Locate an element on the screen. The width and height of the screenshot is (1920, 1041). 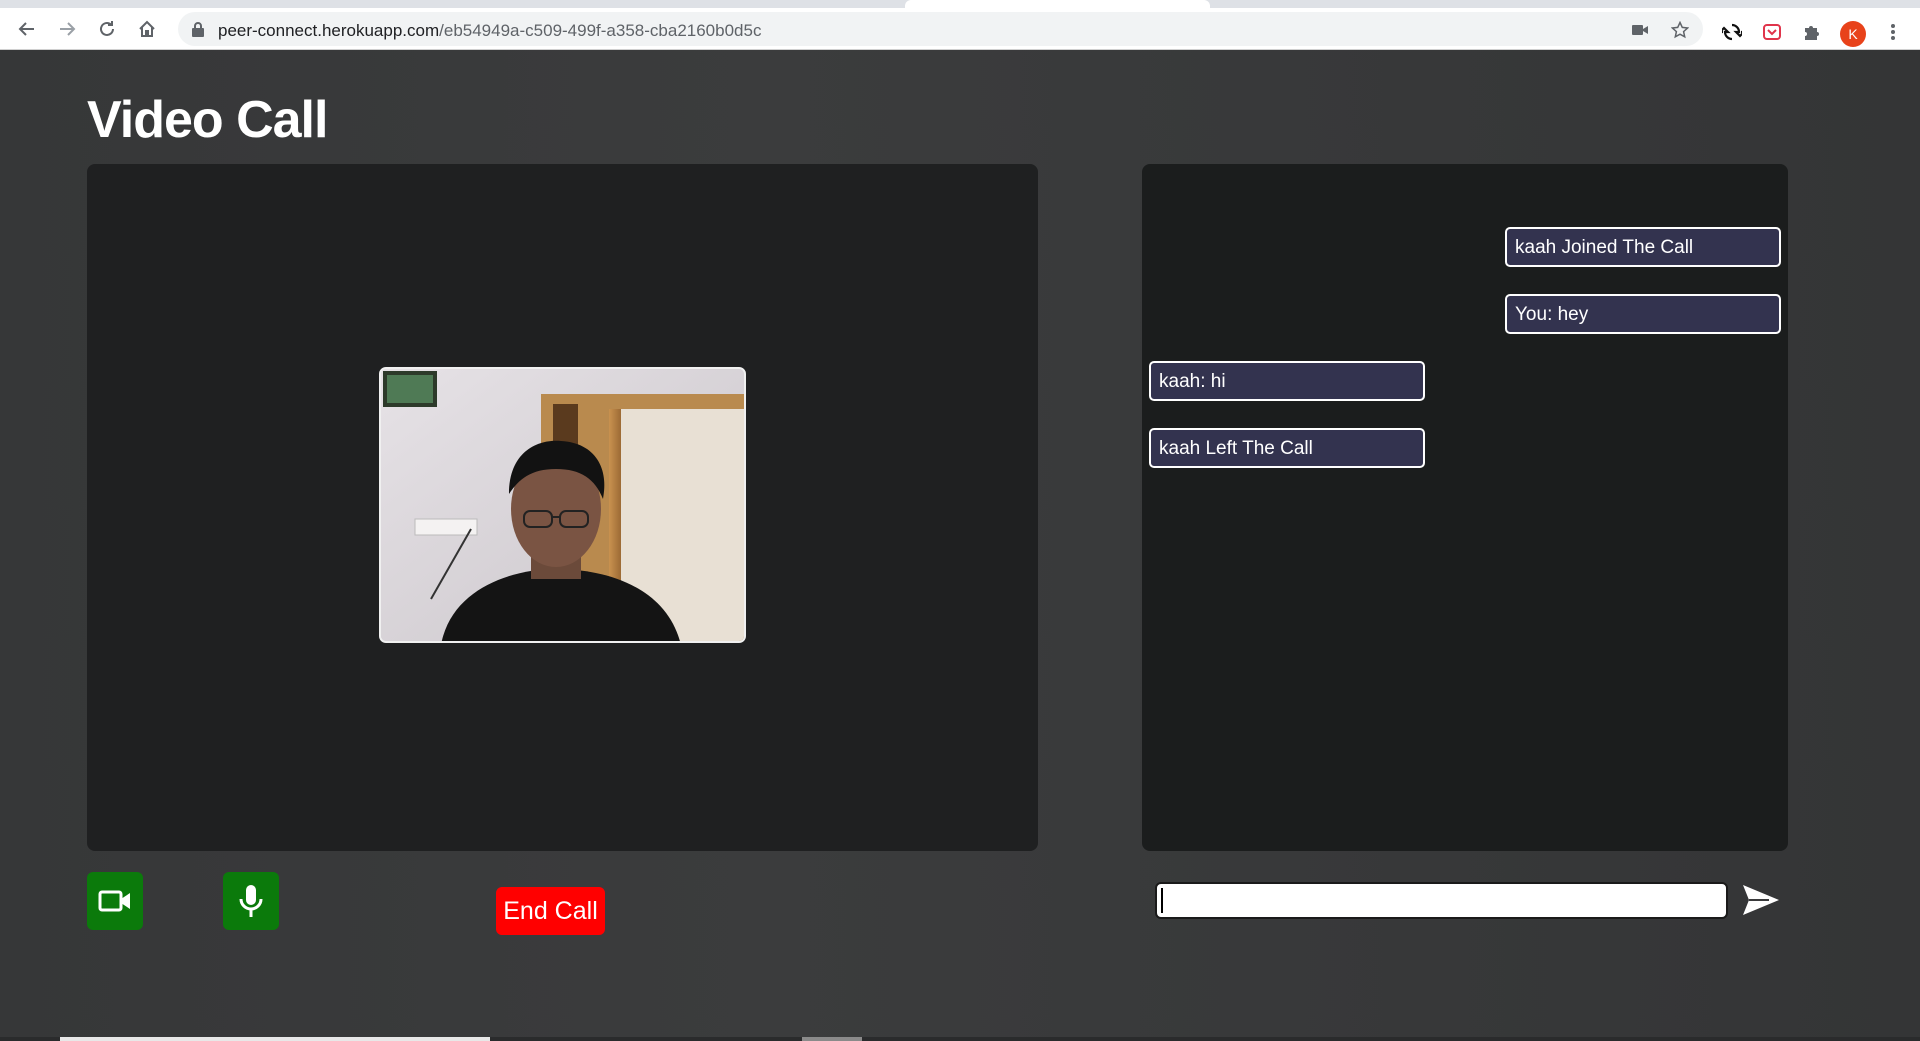
chat-message: kaah: hi is located at coordinates (1287, 381).